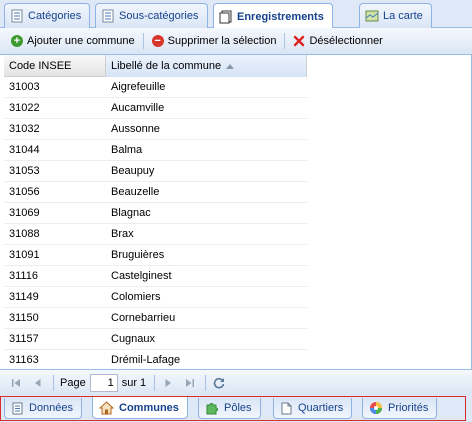 Image resolution: width=472 pixels, height=422 pixels. I want to click on cell-name: Drémil-Lafage, so click(146, 360).